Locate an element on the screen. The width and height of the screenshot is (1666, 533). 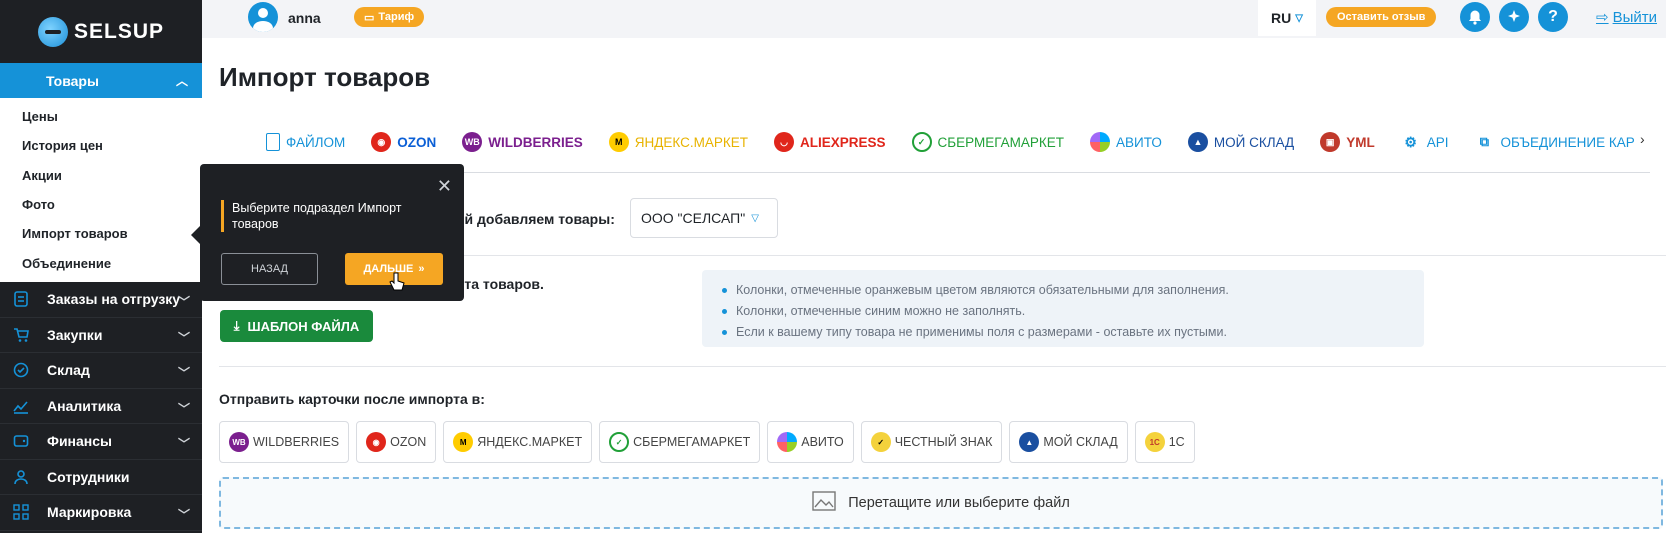
tab-label: ОБЪЕДИНЕНИЕ КАР is located at coordinates (1567, 142).